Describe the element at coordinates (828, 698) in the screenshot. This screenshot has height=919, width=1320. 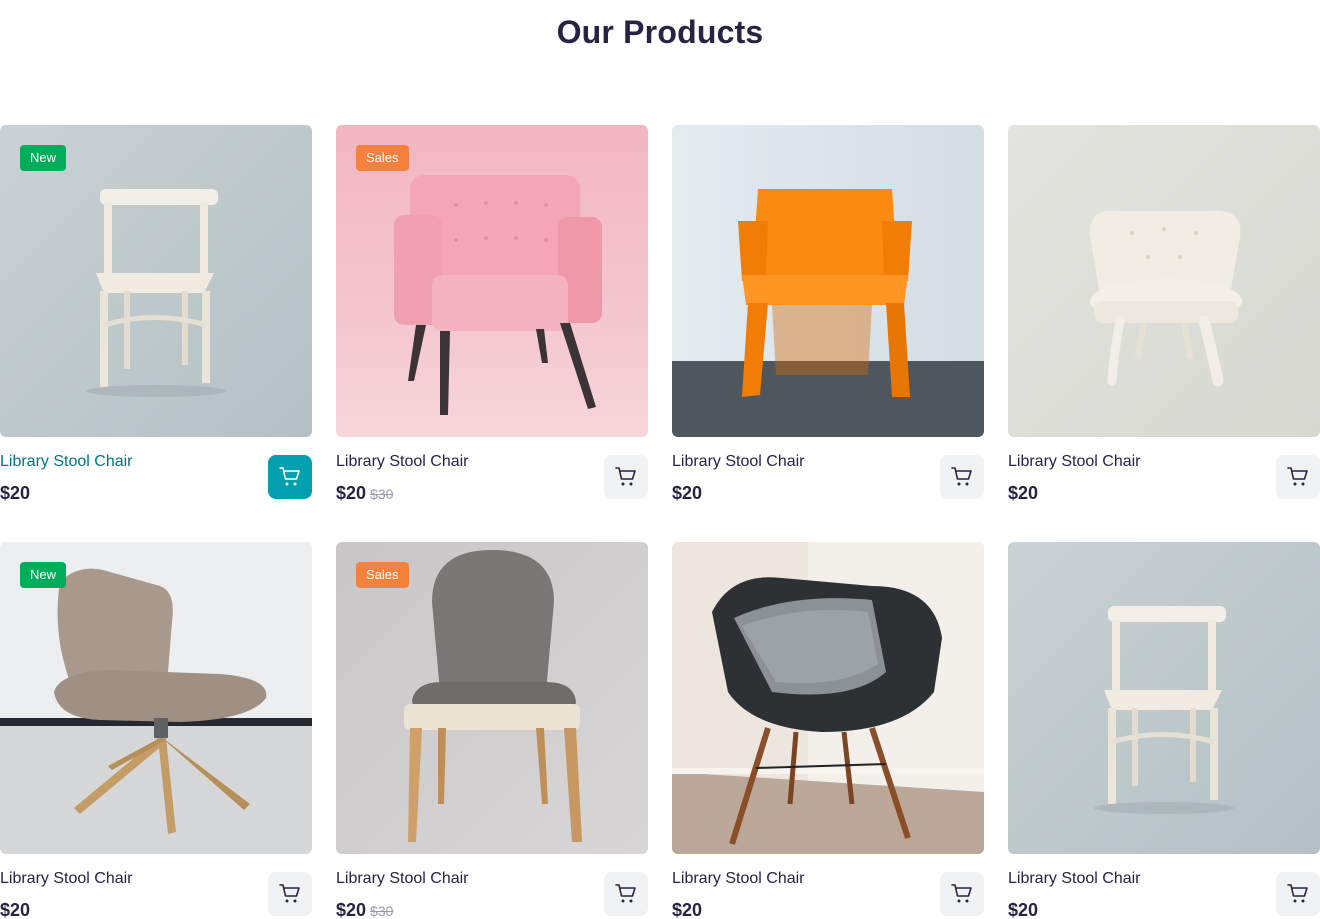
I see `product-image-black-shell-chair-with-pillow` at that location.